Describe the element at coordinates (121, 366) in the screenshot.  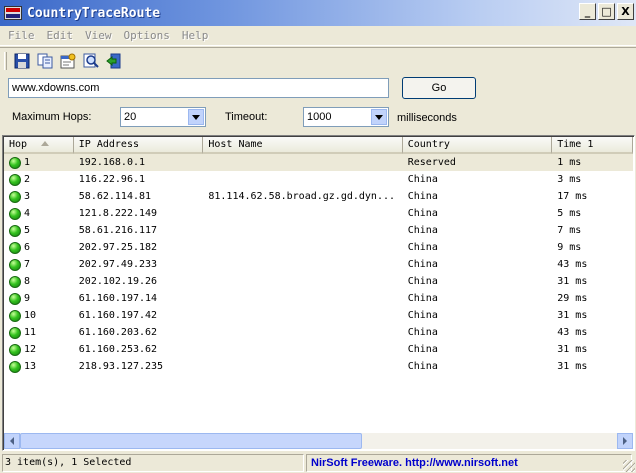
I see `cell-ip: 218.93.127.235` at that location.